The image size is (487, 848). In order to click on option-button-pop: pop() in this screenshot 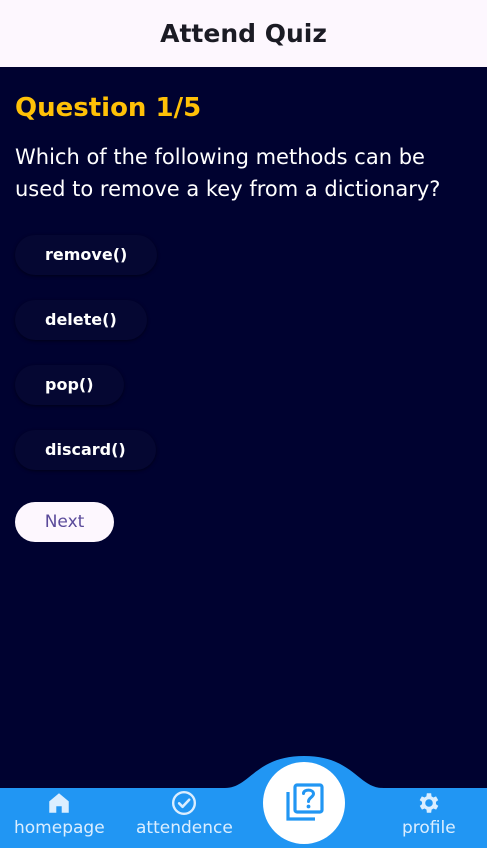, I will do `click(69, 385)`.